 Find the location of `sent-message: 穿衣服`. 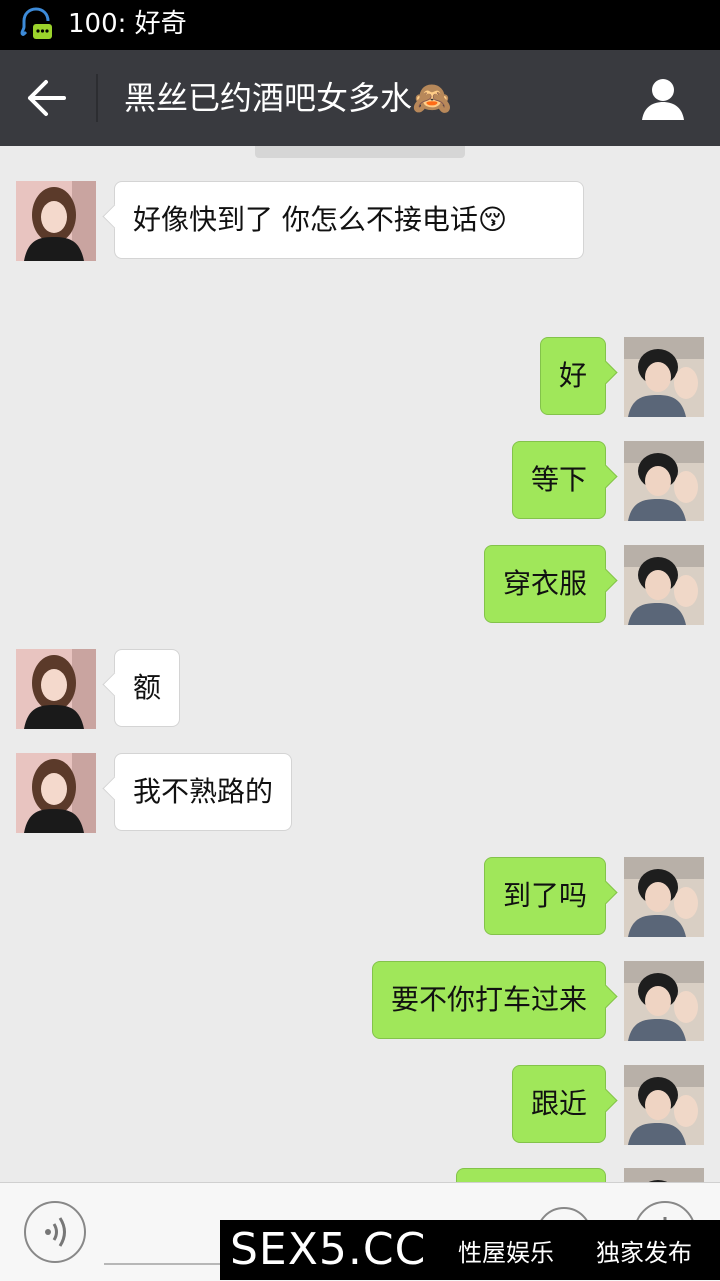

sent-message: 穿衣服 is located at coordinates (544, 584).